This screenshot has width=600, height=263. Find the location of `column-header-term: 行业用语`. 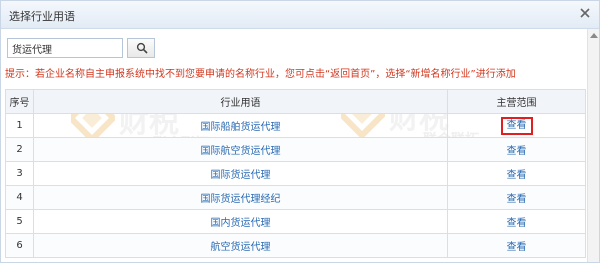

column-header-term: 行业用语 is located at coordinates (240, 101).